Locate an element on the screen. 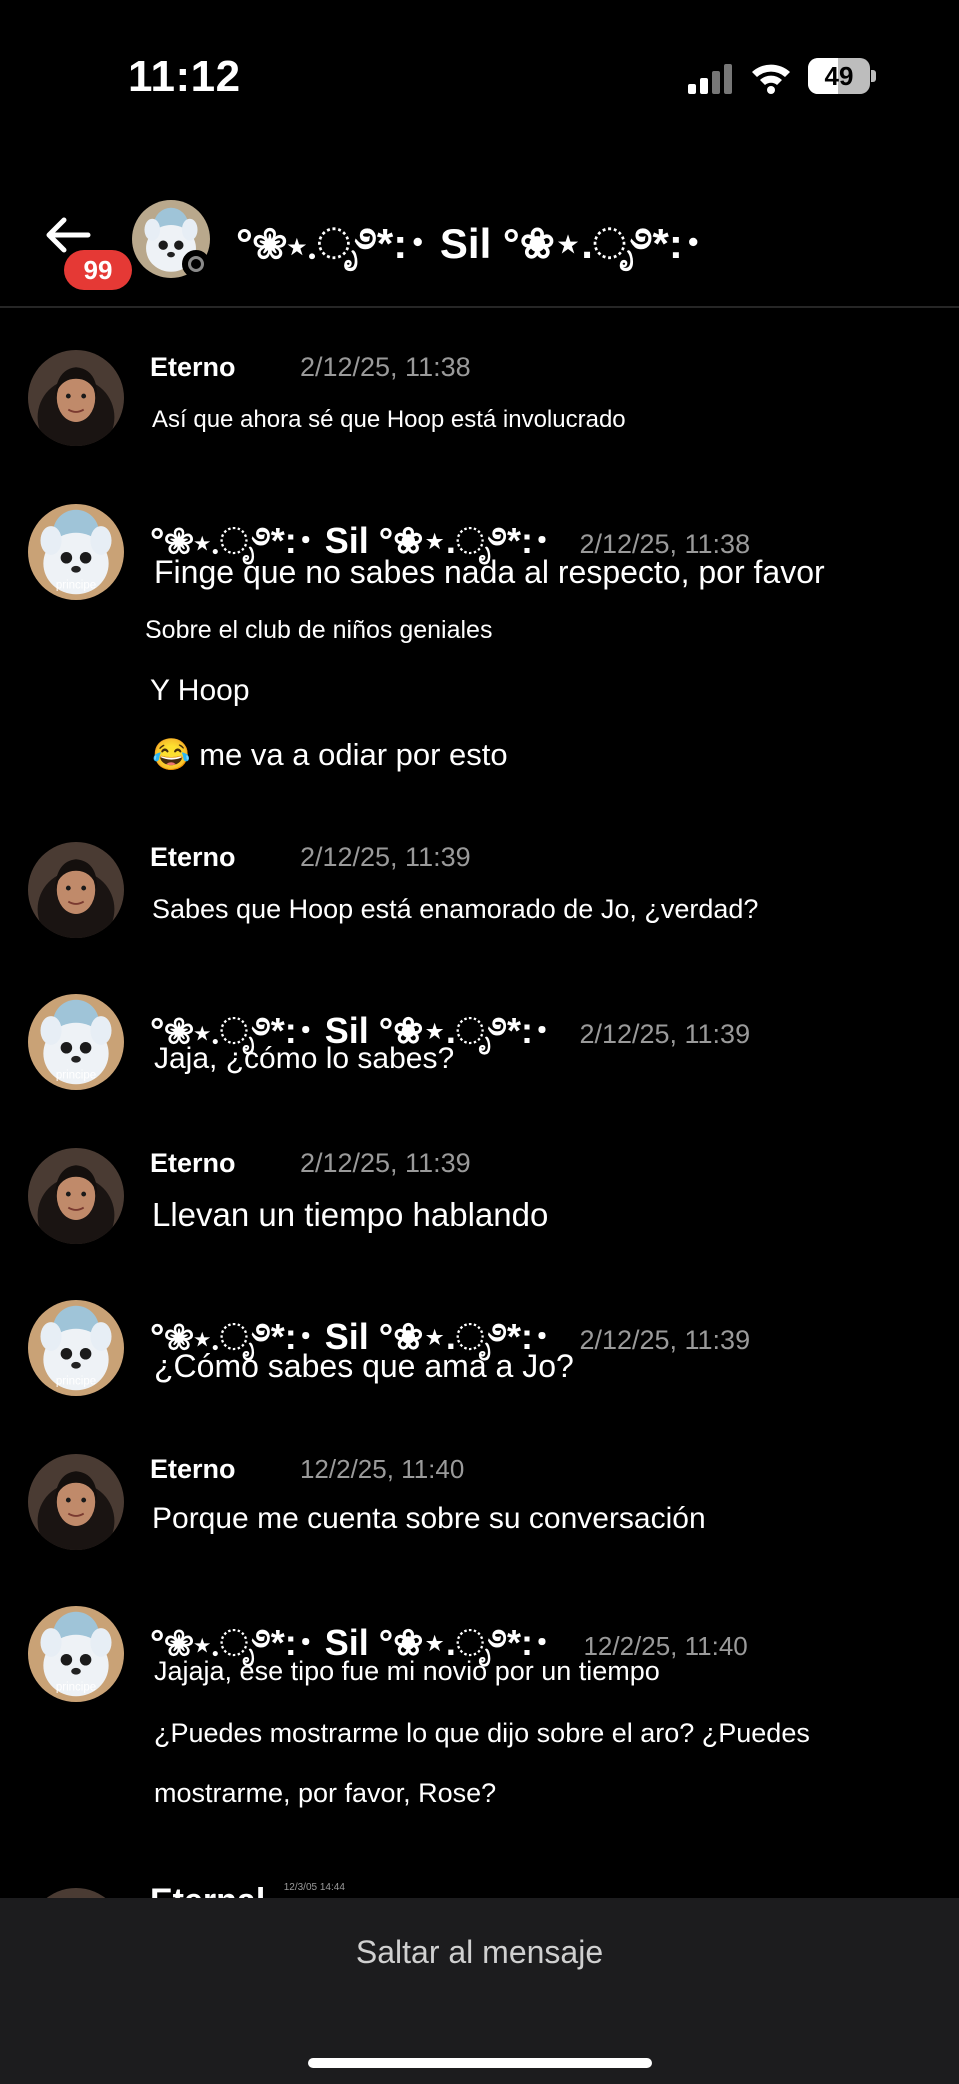 This screenshot has width=959, height=2084. message-header: Eterno 12/2/25, 11:40 is located at coordinates (307, 1469).